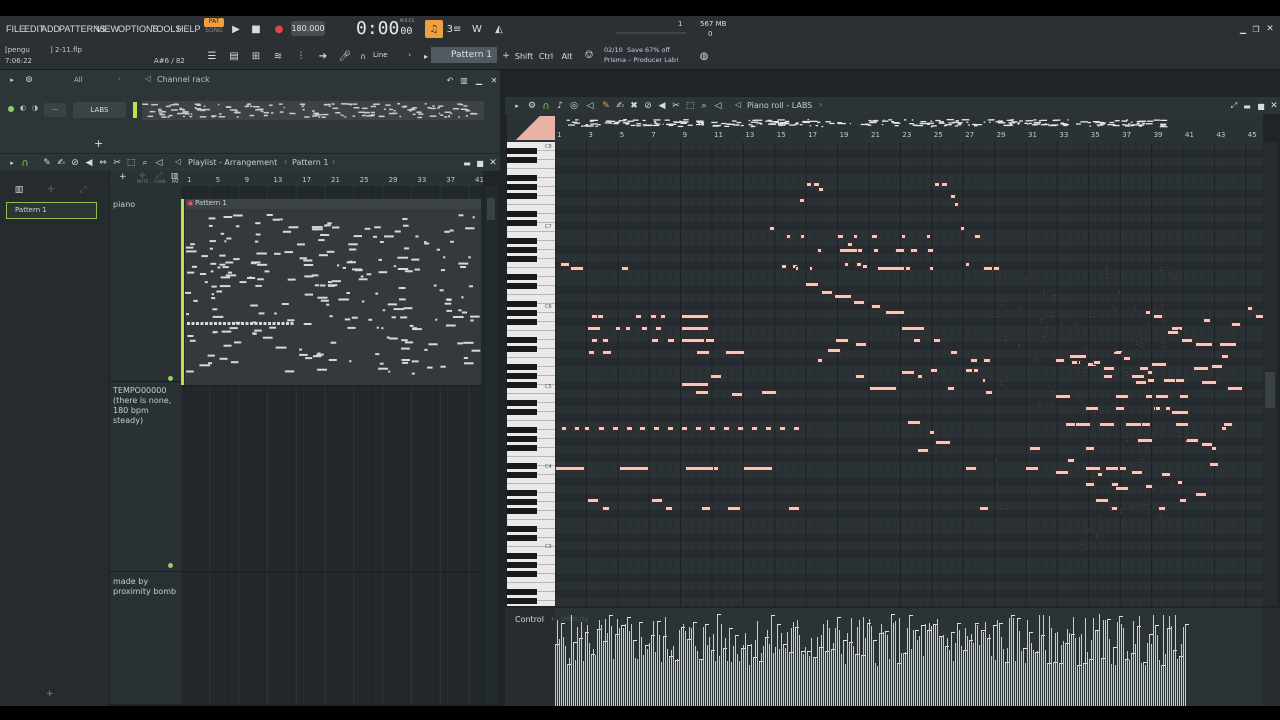 This screenshot has width=1280, height=720. Describe the element at coordinates (1243, 29) in the screenshot. I see `minimize-icon: ▁` at that location.